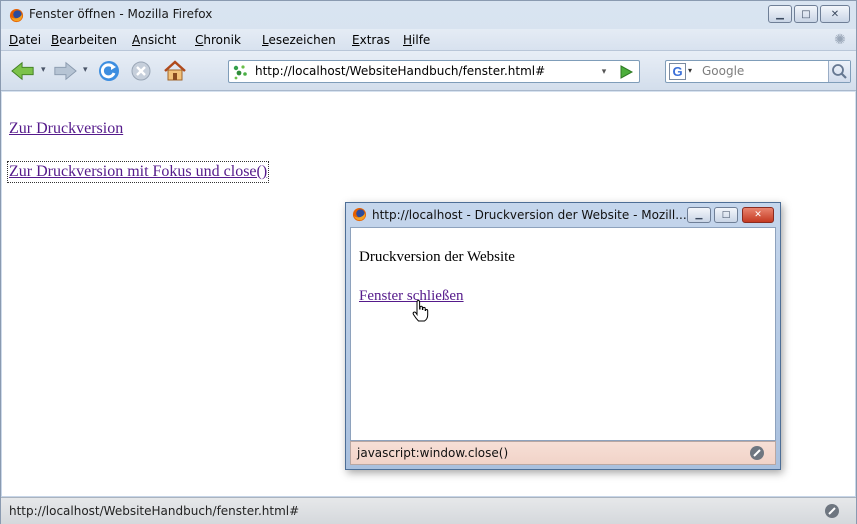  I want to click on google-engine-icon: G, so click(677, 71).